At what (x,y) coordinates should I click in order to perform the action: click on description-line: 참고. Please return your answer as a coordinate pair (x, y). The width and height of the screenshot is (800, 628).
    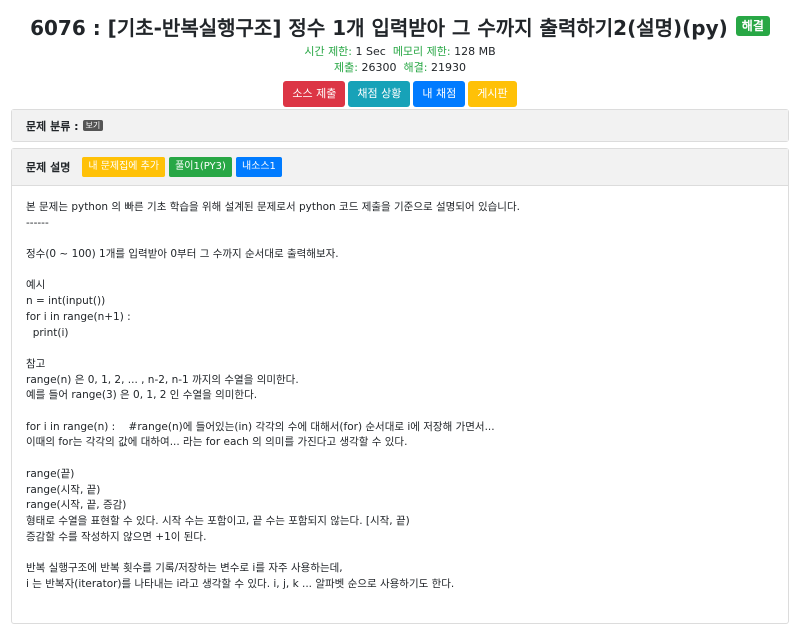
    Looking at the image, I should click on (36, 363).